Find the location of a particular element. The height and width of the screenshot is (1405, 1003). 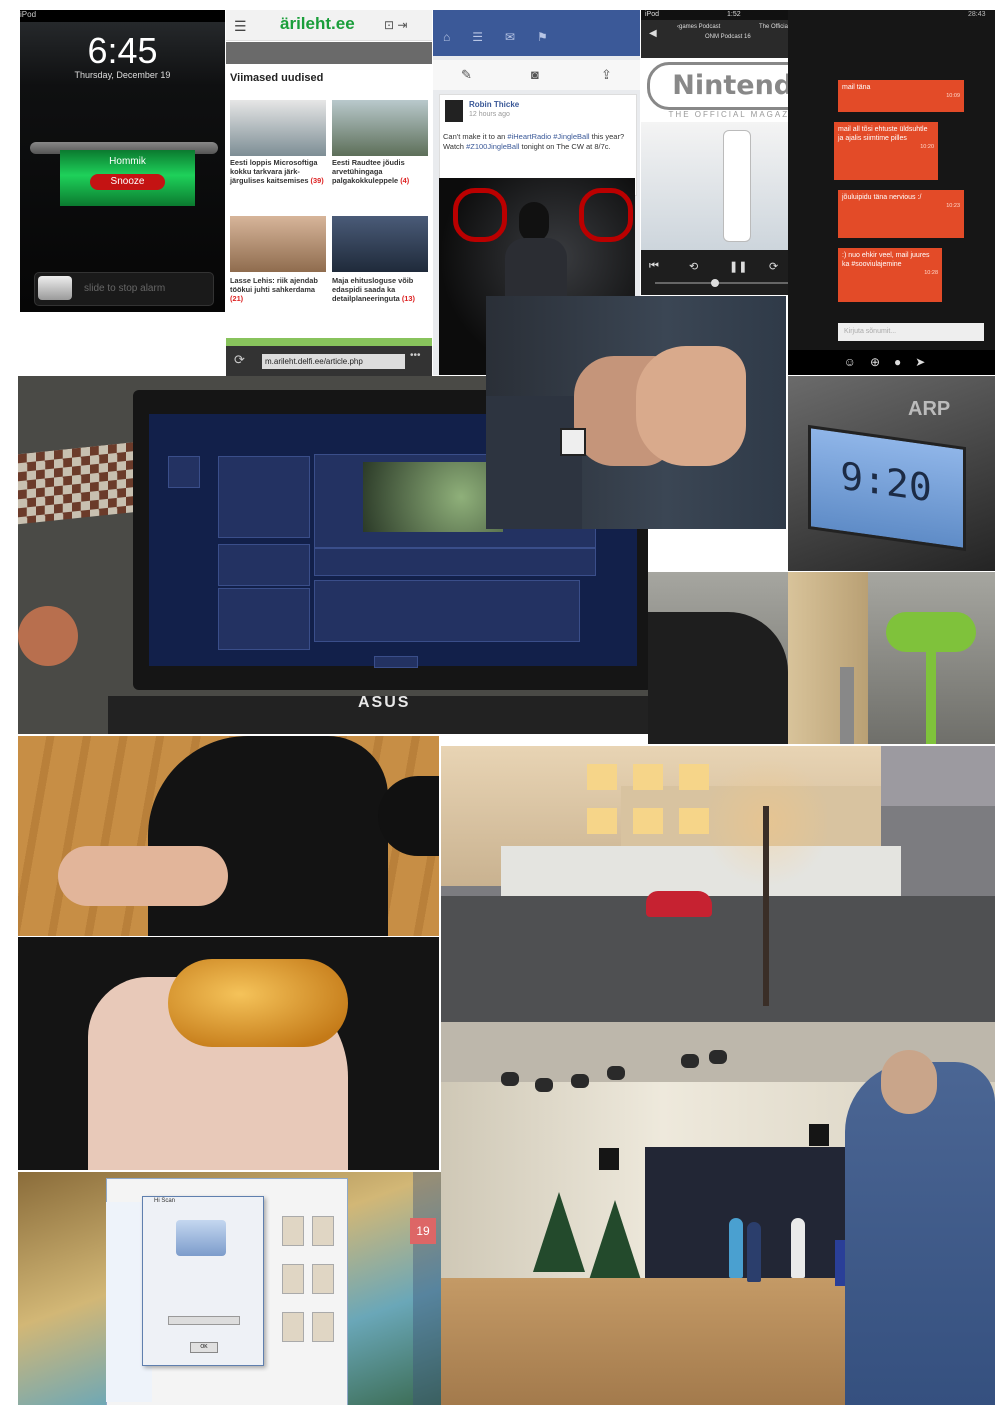

status-bar: iPod is located at coordinates (122, 16).